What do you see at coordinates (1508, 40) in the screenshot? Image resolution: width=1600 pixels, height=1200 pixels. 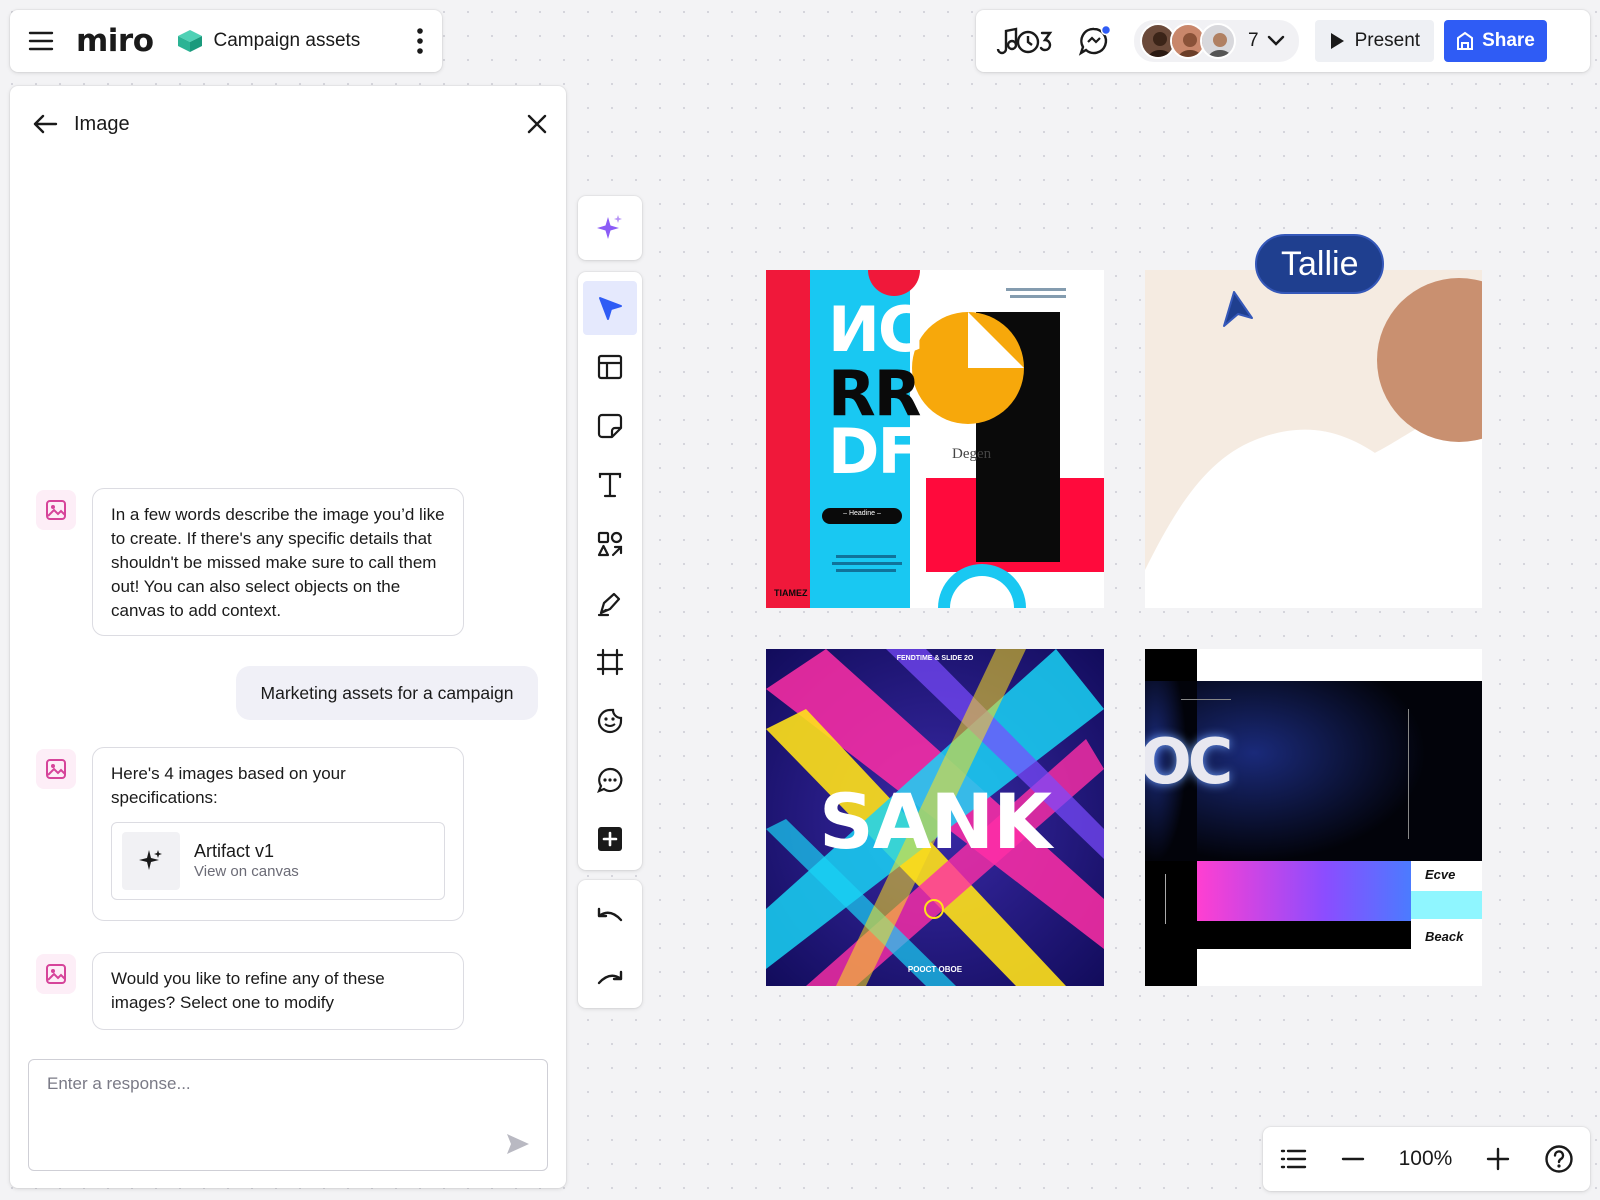 I see `share-label: Share` at bounding box center [1508, 40].